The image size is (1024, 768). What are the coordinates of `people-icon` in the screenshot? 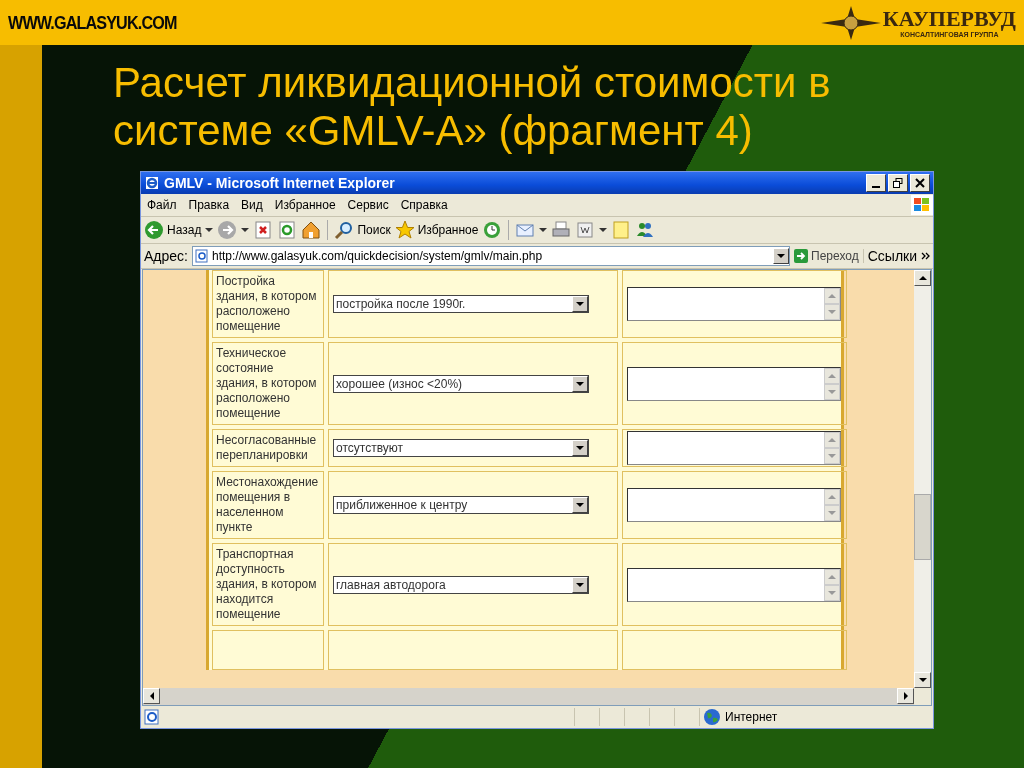 It's located at (645, 230).